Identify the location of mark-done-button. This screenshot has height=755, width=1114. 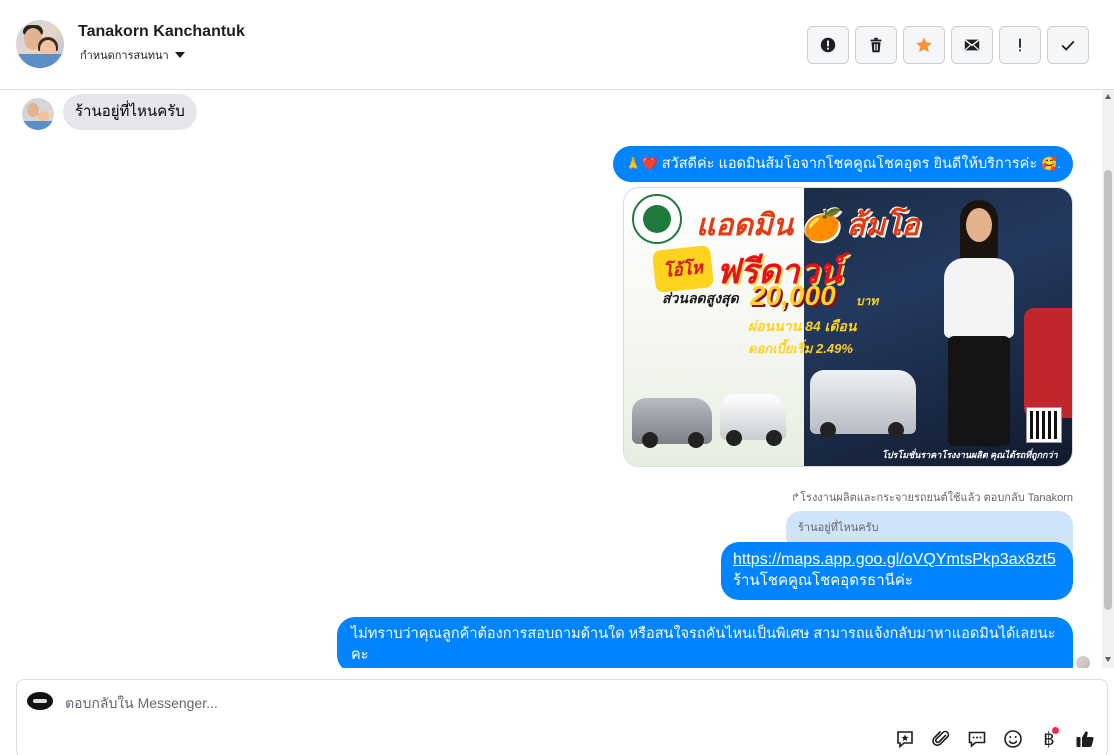
(1068, 45).